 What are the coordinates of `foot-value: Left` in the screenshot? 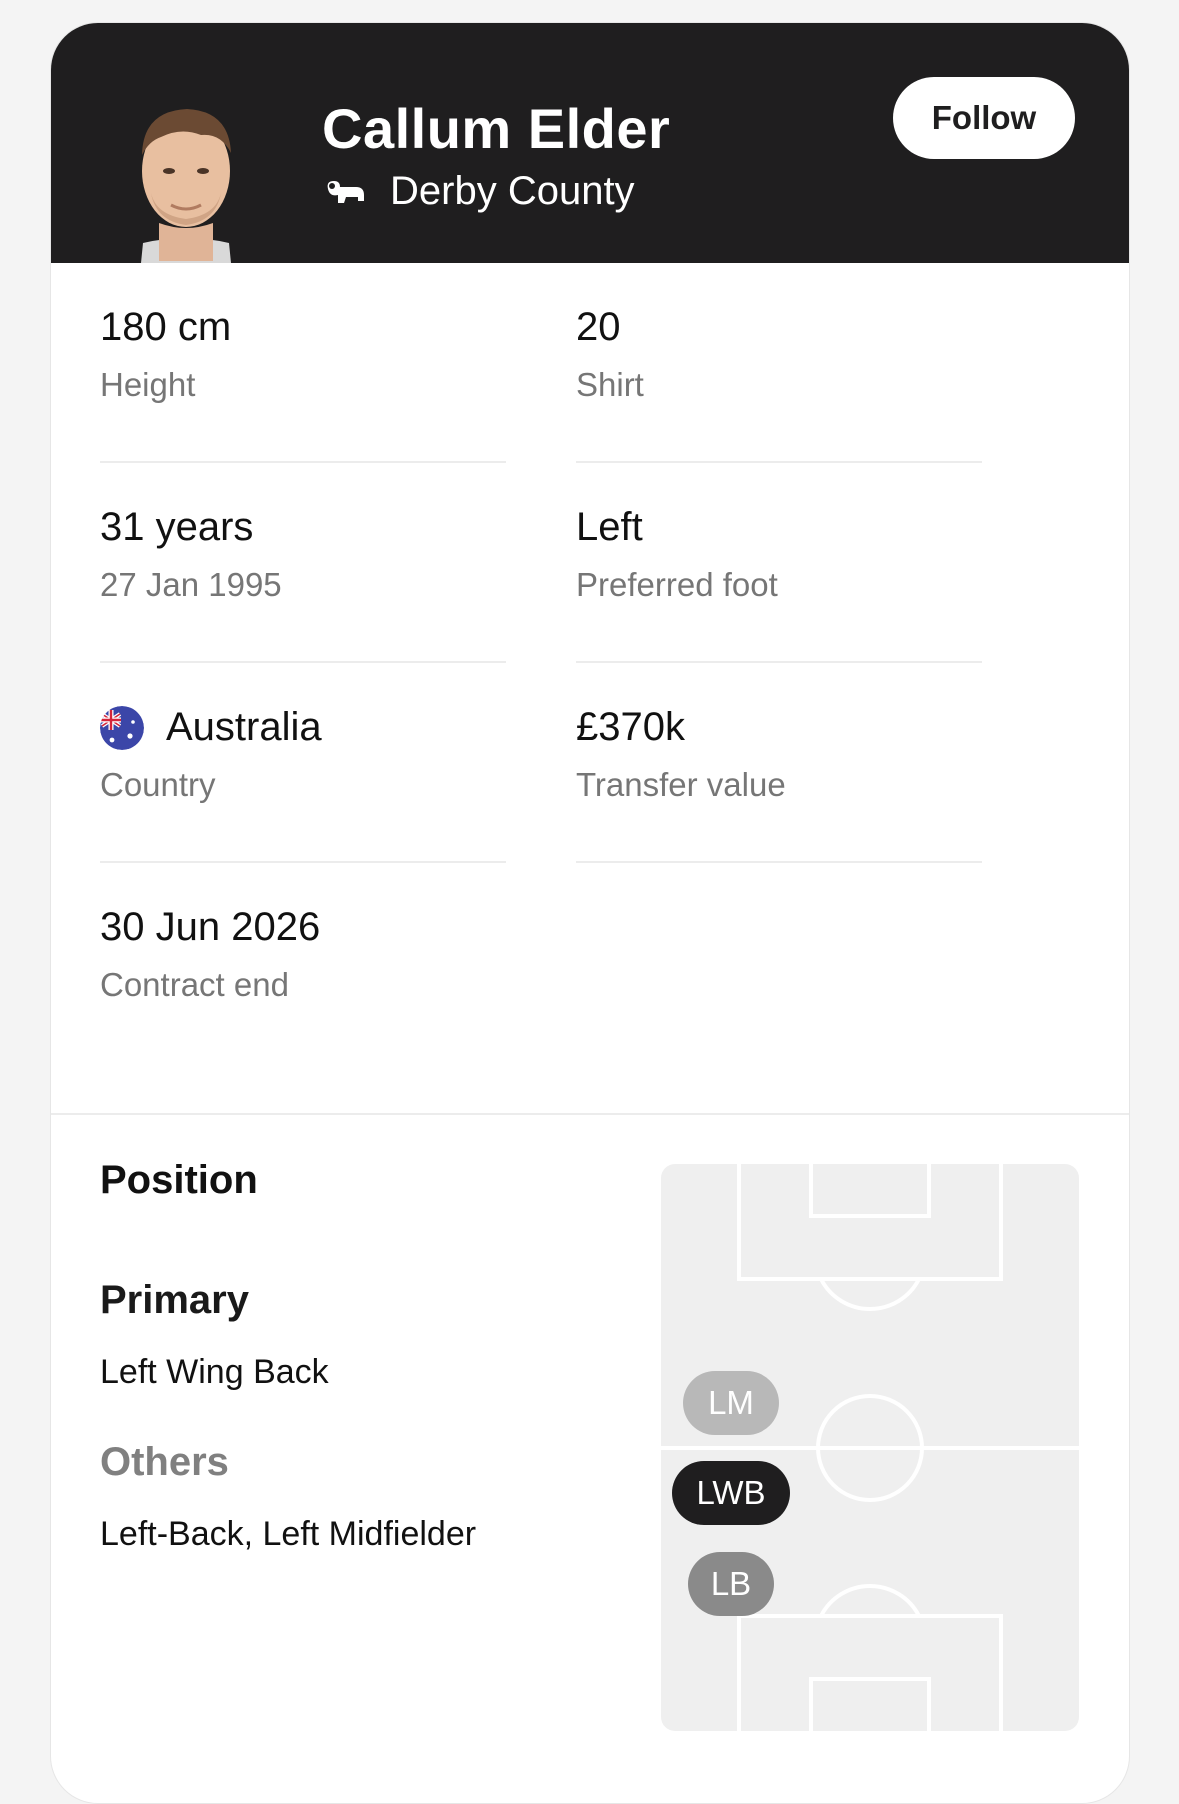 It's located at (609, 527).